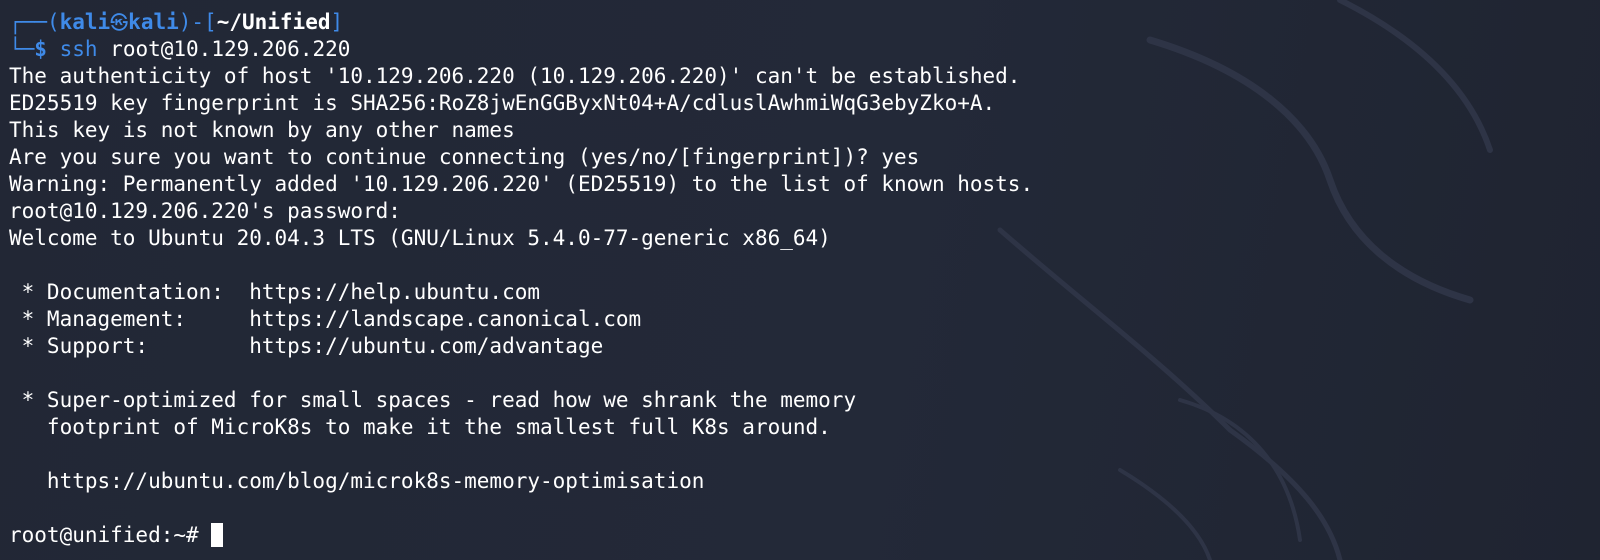 Image resolution: width=1600 pixels, height=560 pixels. Describe the element at coordinates (211, 211) in the screenshot. I see `output-line: root@10.129.206.220's password:` at that location.